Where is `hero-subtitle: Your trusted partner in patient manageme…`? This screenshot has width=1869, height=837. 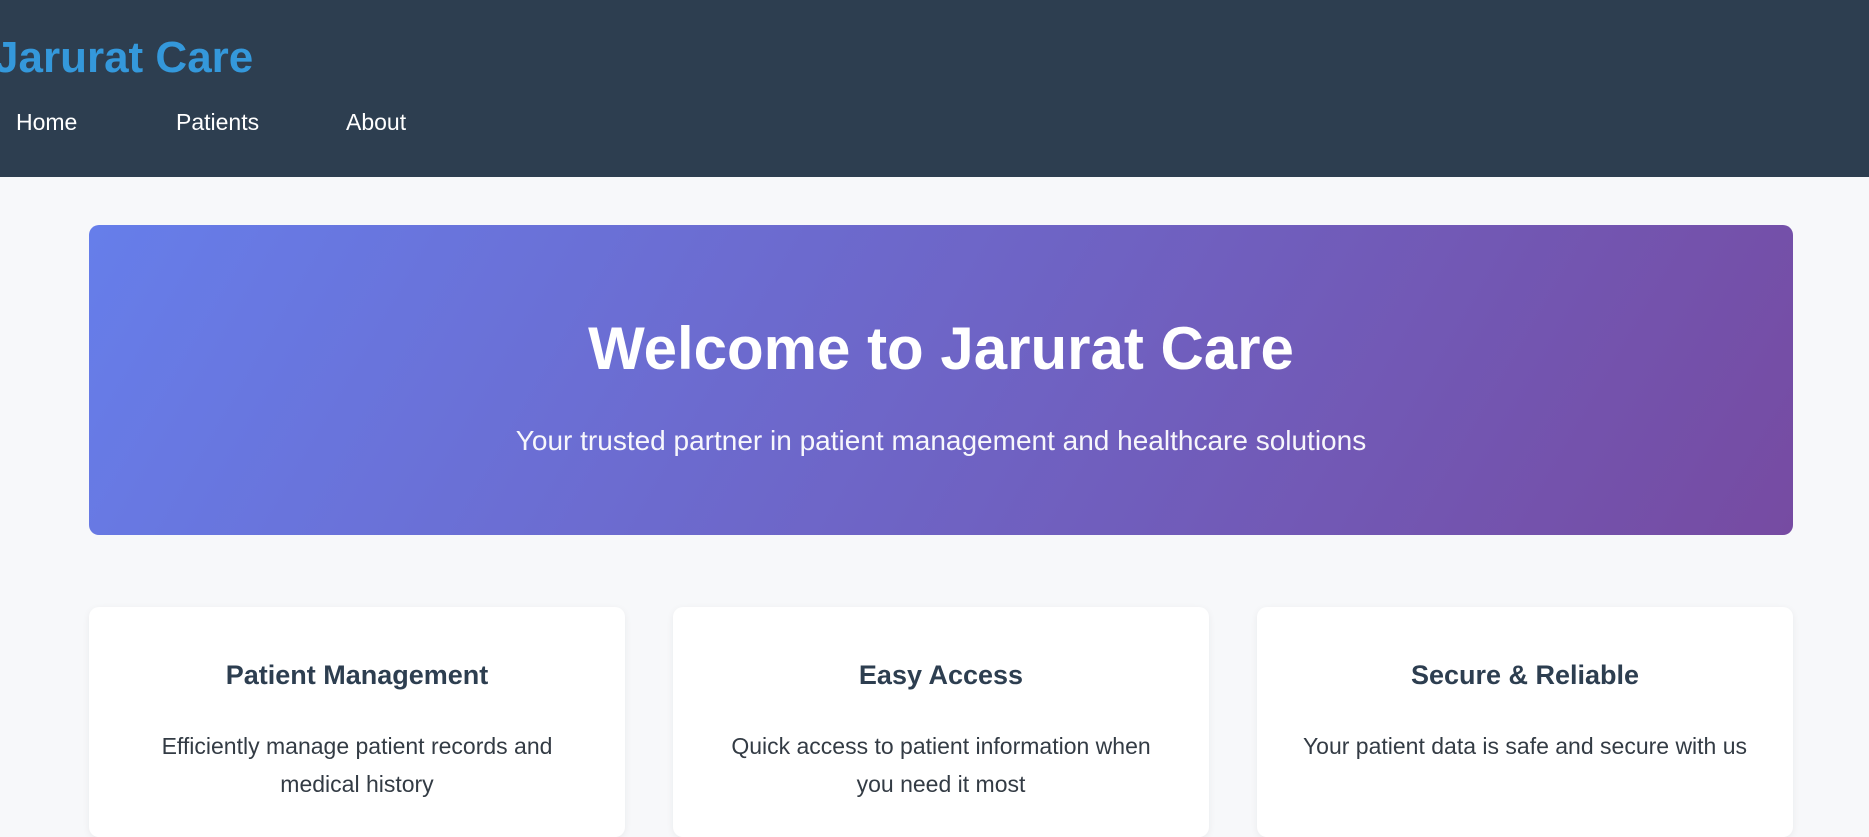
hero-subtitle: Your trusted partner in patient manageme… is located at coordinates (941, 440).